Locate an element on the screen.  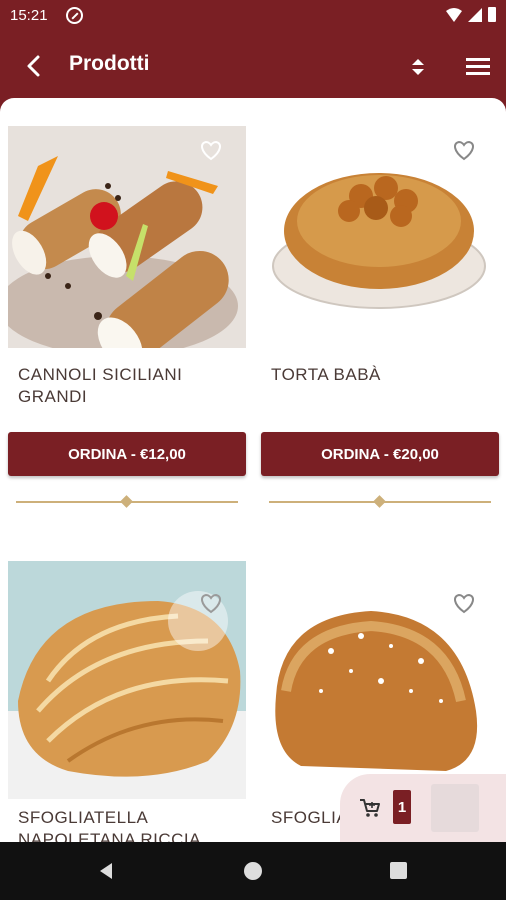
product-name: SFOGLIATELLA NAPOLETANA RICCIA is located at coordinates (109, 825).